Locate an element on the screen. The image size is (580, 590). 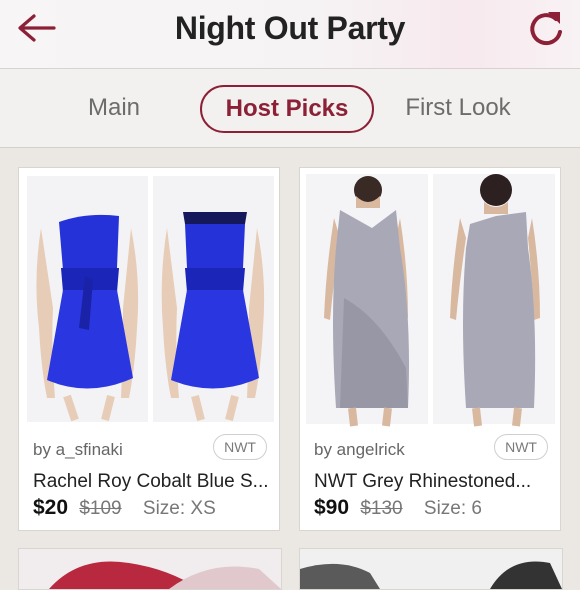
original-price: $130 is located at coordinates (381, 508).